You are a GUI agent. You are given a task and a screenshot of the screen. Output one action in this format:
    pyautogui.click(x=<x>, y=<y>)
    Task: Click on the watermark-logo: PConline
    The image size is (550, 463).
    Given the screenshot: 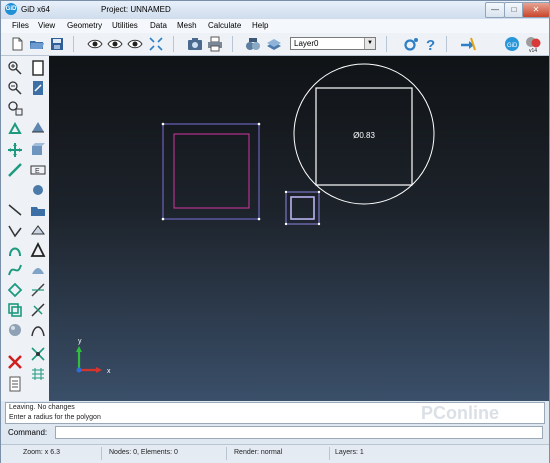 What is the action you would take?
    pyautogui.click(x=460, y=413)
    